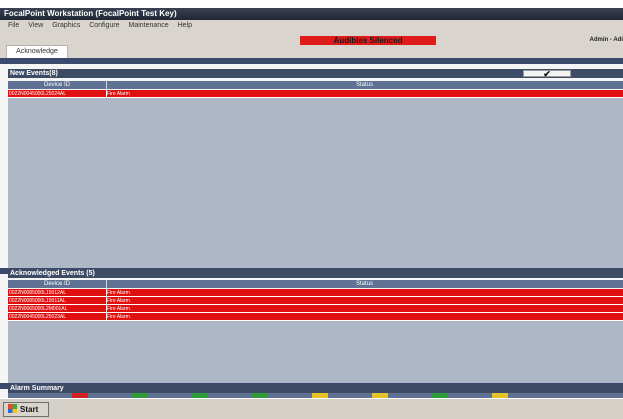 The height and width of the screenshot is (419, 623). What do you see at coordinates (315, 273) in the screenshot?
I see `acknowledged-events-header: Acknowledged Events (5)` at bounding box center [315, 273].